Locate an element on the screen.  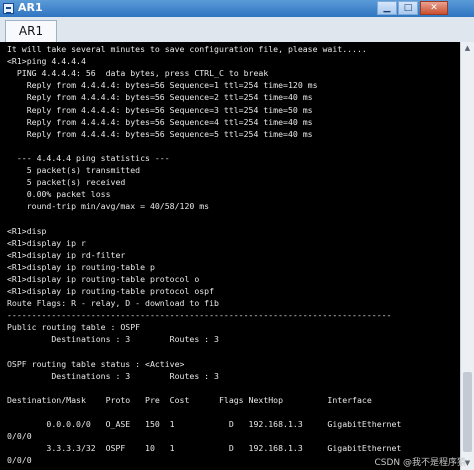
terminal-line: OSPF routing table status : <Active> is located at coordinates (96, 363).